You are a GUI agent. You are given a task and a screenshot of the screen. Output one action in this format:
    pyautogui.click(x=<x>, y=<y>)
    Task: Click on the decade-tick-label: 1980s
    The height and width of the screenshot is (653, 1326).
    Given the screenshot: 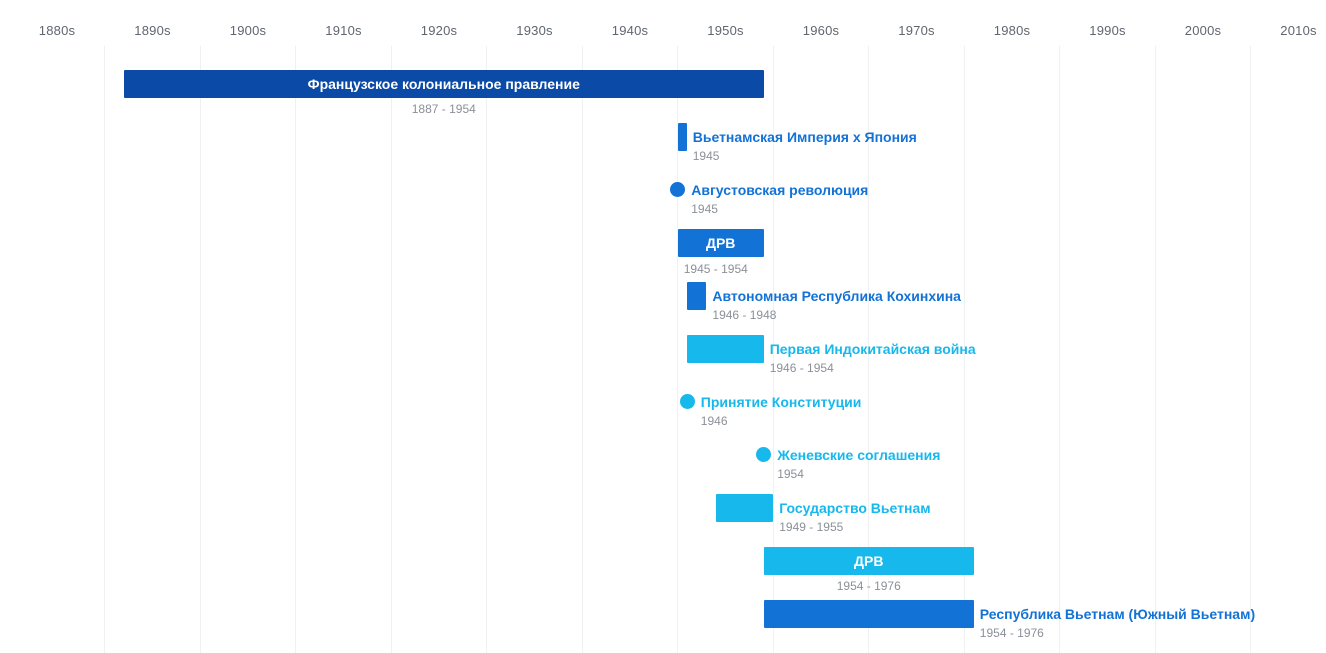 What is the action you would take?
    pyautogui.click(x=1012, y=30)
    